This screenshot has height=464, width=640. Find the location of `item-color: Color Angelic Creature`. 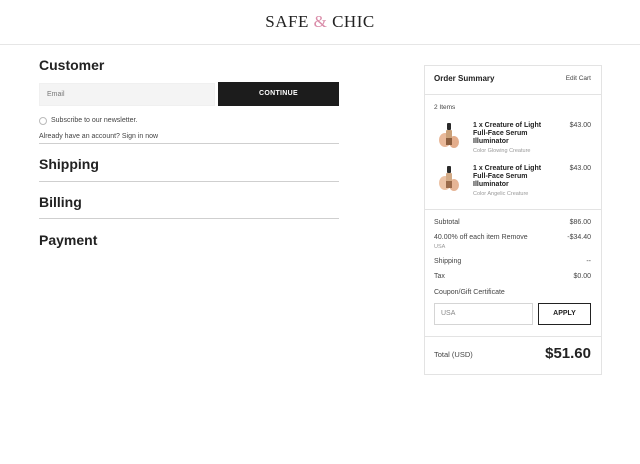

item-color: Color Angelic Creature is located at coordinates (501, 194).